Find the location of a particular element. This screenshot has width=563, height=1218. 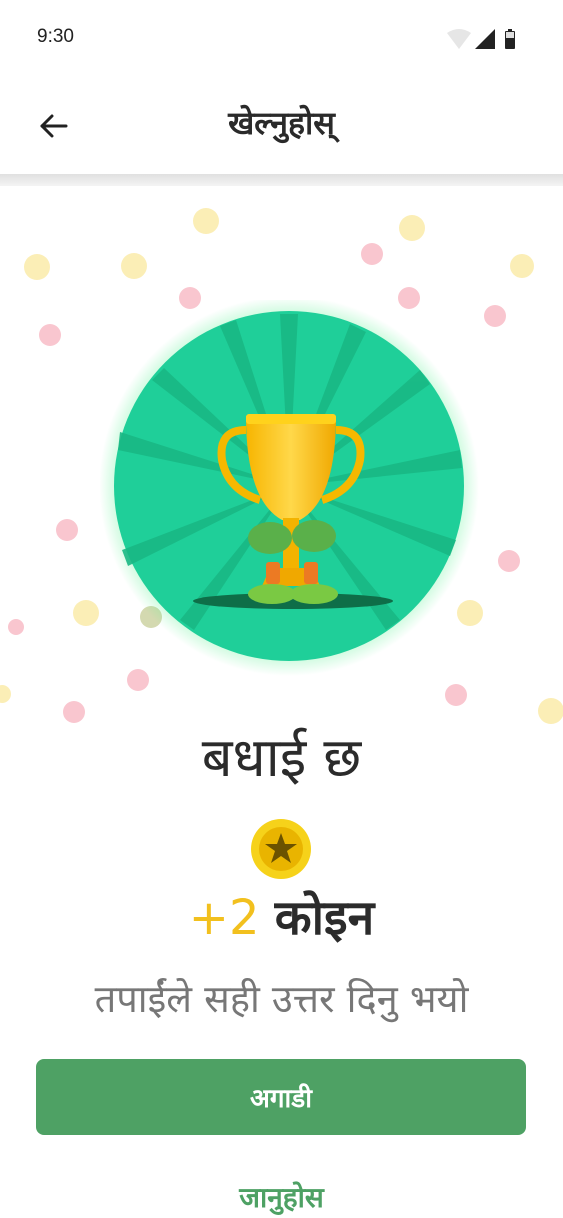

next-button-label: अगाडी is located at coordinates (281, 1099).